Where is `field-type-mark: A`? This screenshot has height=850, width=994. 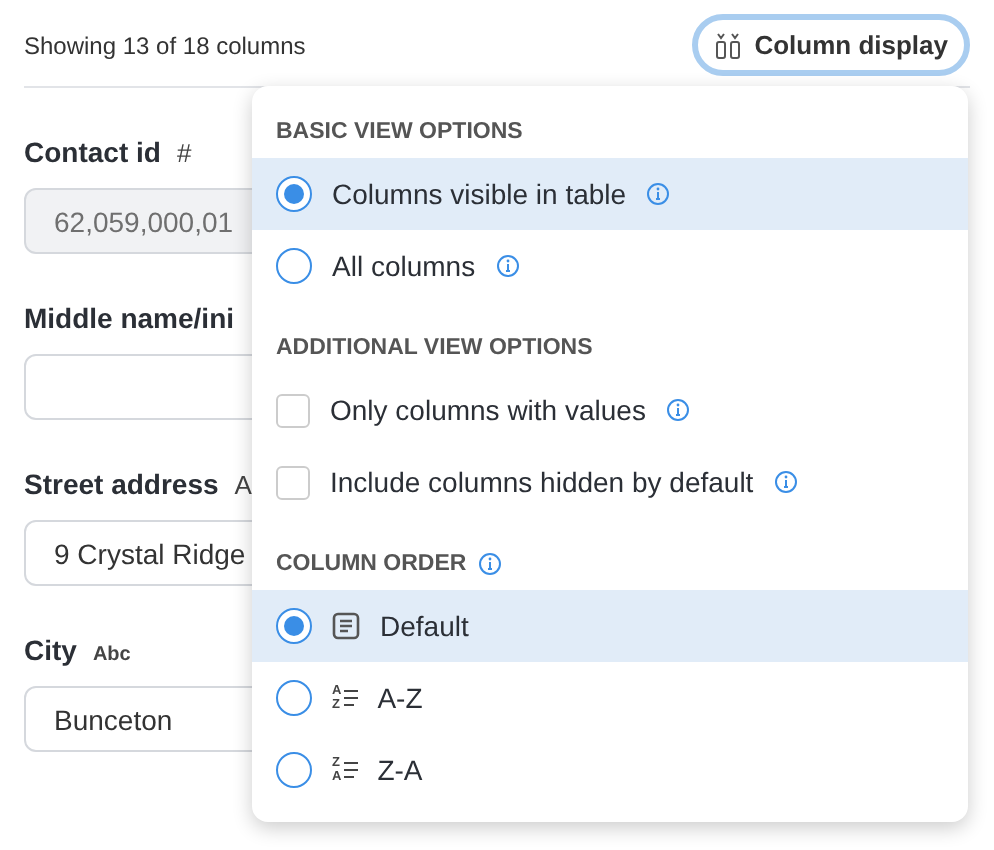
field-type-mark: A is located at coordinates (243, 485).